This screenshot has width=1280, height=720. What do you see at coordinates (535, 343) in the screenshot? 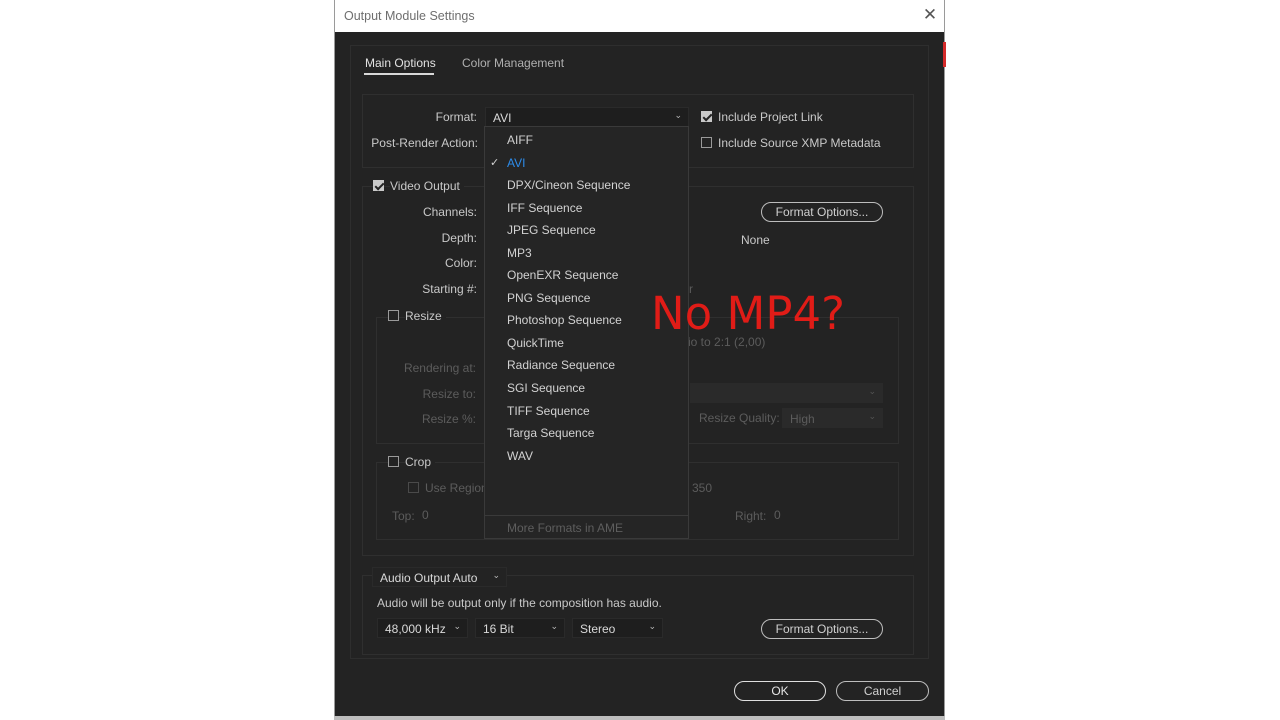
I see `format-option-quicktime: QuickTime` at bounding box center [535, 343].